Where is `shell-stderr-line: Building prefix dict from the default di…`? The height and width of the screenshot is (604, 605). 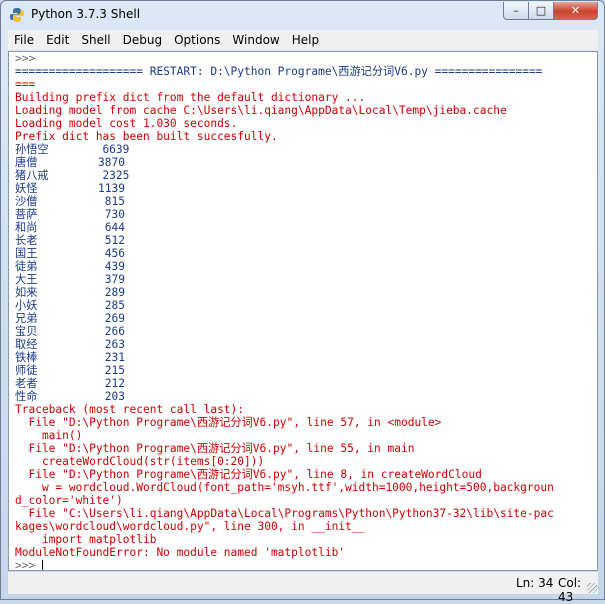
shell-stderr-line: Building prefix dict from the default di… is located at coordinates (190, 97).